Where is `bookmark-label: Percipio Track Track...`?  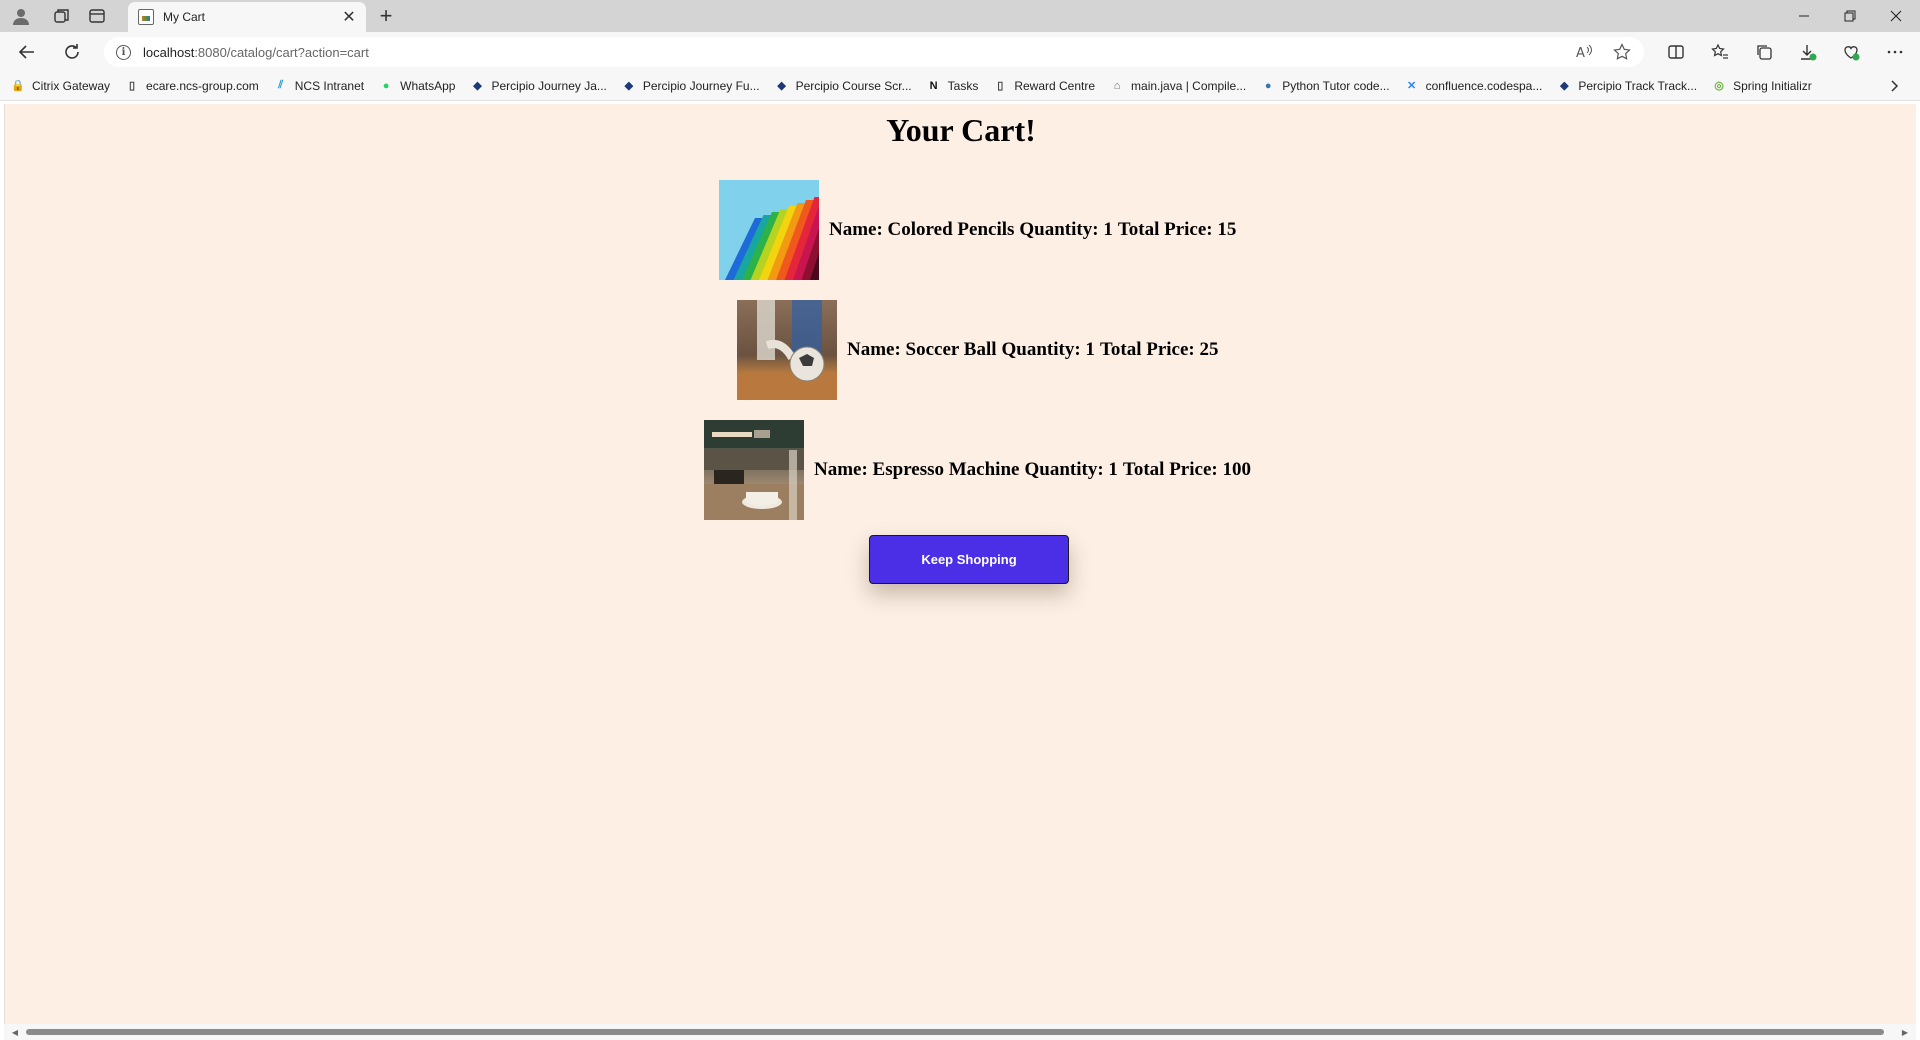
bookmark-label: Percipio Track Track... is located at coordinates (1638, 85).